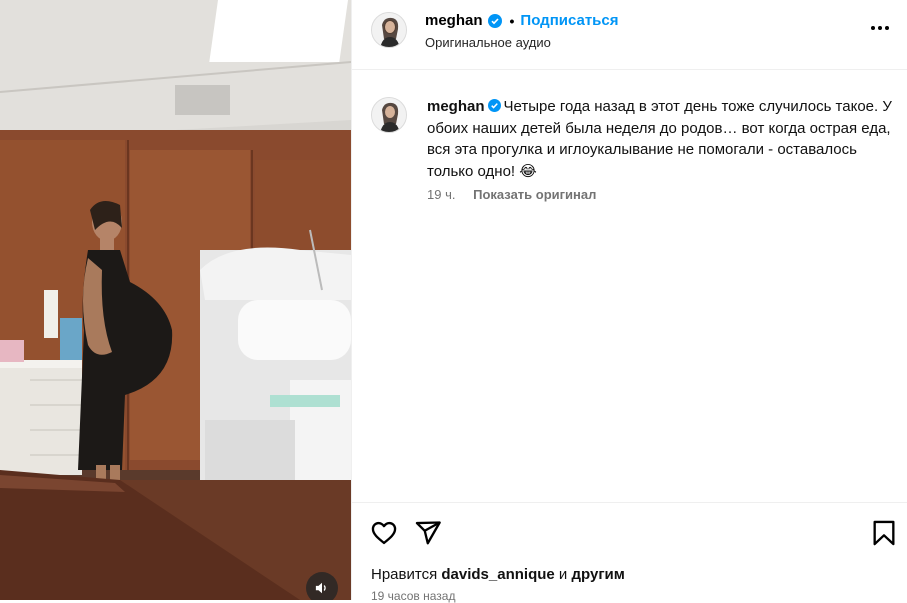 This screenshot has height=603, width=907. Describe the element at coordinates (404, 574) in the screenshot. I see `likes-prefix: Нравится` at that location.